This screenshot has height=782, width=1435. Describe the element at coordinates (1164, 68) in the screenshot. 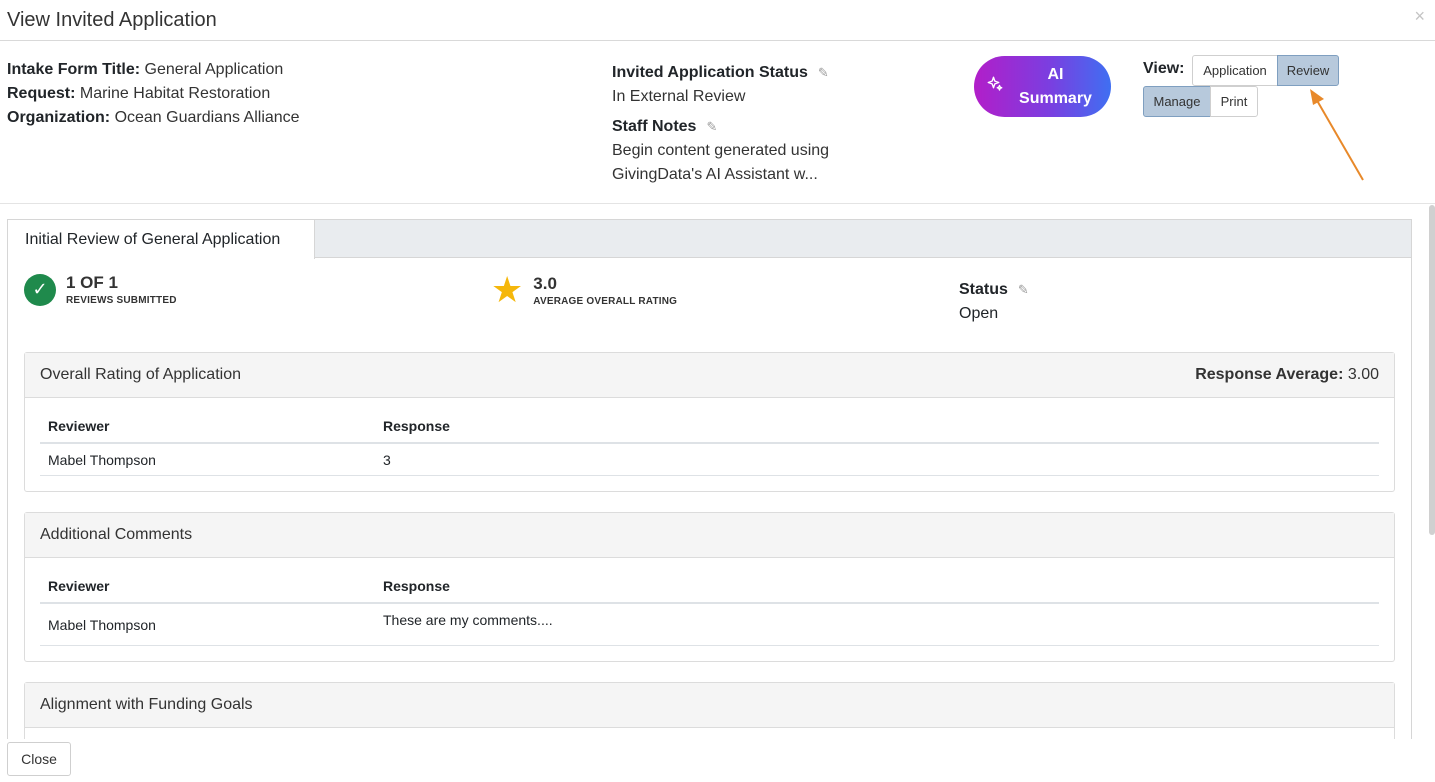

I see `view-label: View:` at that location.